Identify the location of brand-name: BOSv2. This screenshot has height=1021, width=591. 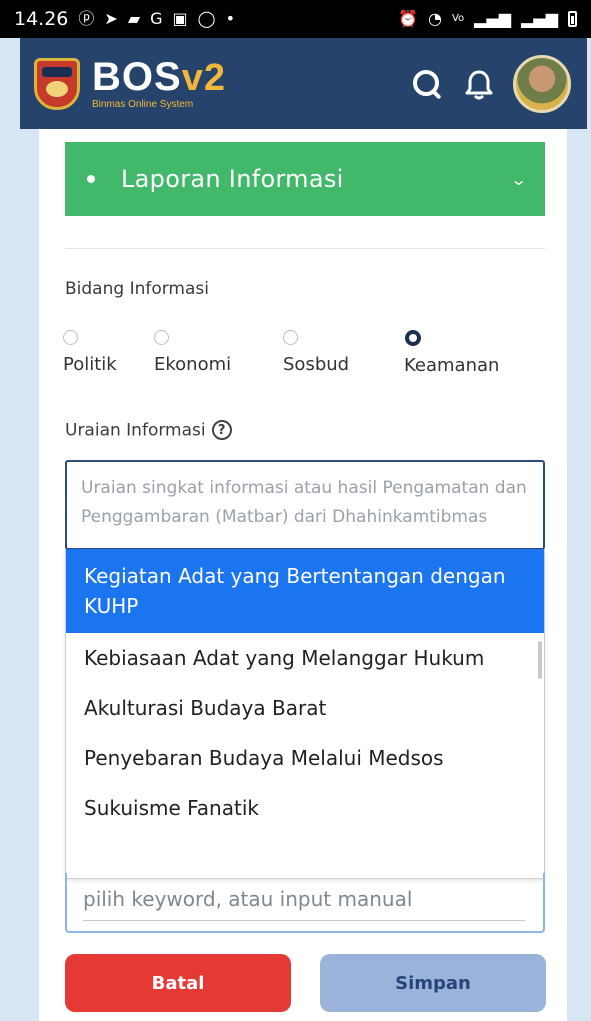
(159, 76).